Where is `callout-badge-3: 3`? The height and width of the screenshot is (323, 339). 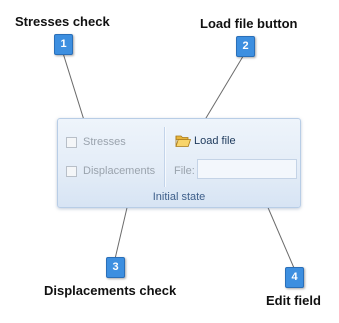 callout-badge-3: 3 is located at coordinates (115, 267).